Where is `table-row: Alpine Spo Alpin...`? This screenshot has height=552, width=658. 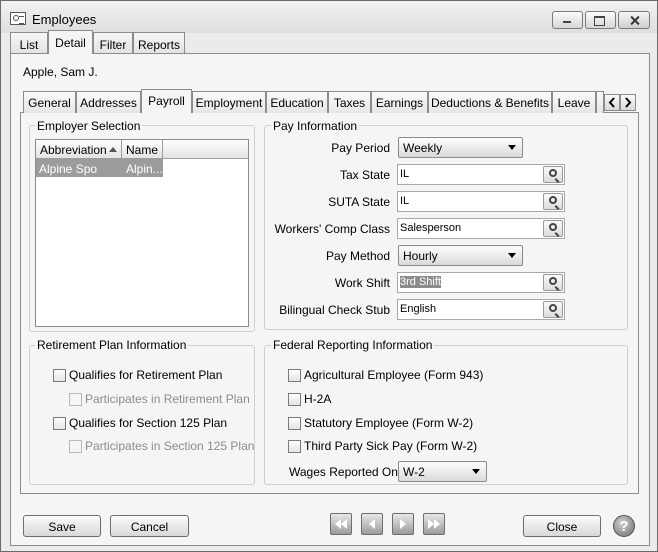
table-row: Alpine Spo Alpin... is located at coordinates (99, 168).